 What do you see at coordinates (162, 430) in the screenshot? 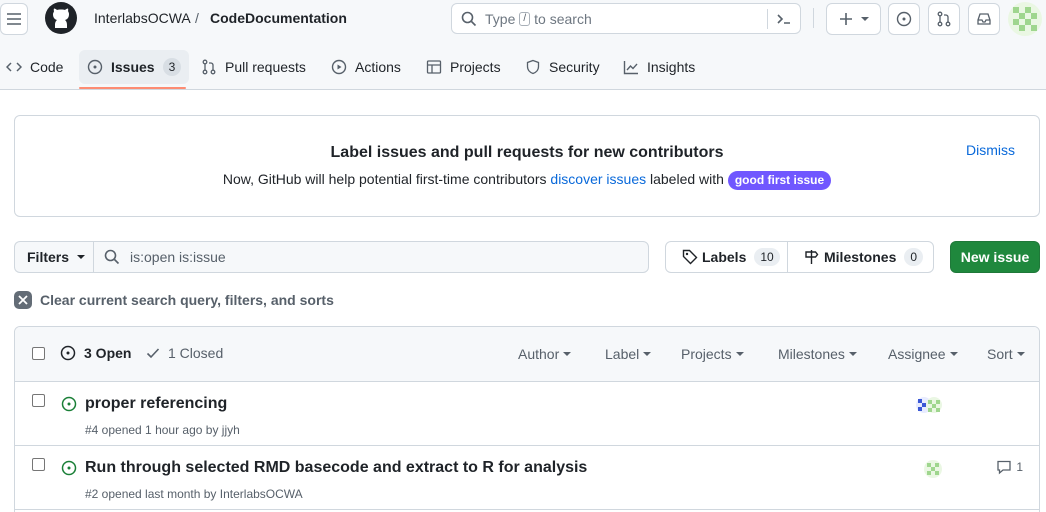
I see `issue-meta: #4 opened 1 hour ago by jjyh` at bounding box center [162, 430].